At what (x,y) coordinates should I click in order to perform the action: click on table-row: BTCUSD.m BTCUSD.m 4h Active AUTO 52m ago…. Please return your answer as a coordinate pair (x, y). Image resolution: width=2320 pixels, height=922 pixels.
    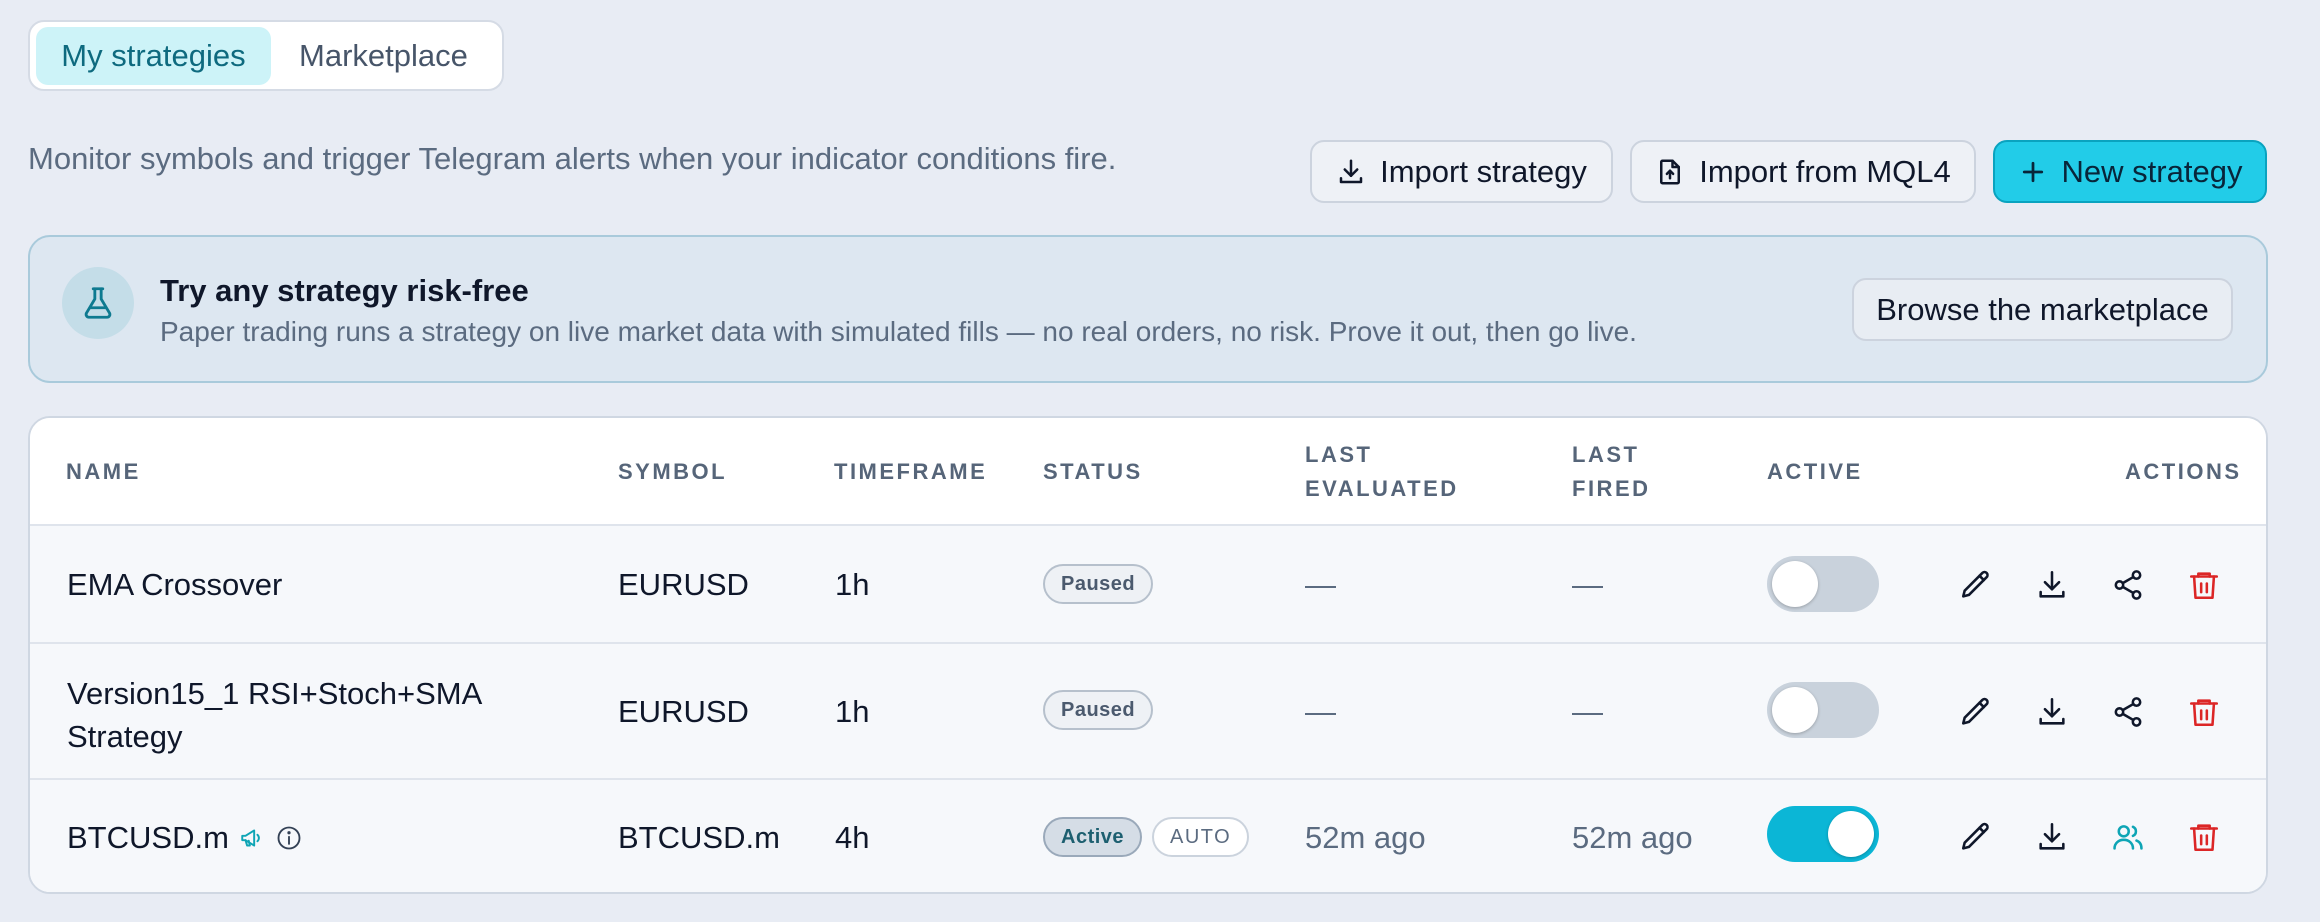
    Looking at the image, I should click on (1148, 836).